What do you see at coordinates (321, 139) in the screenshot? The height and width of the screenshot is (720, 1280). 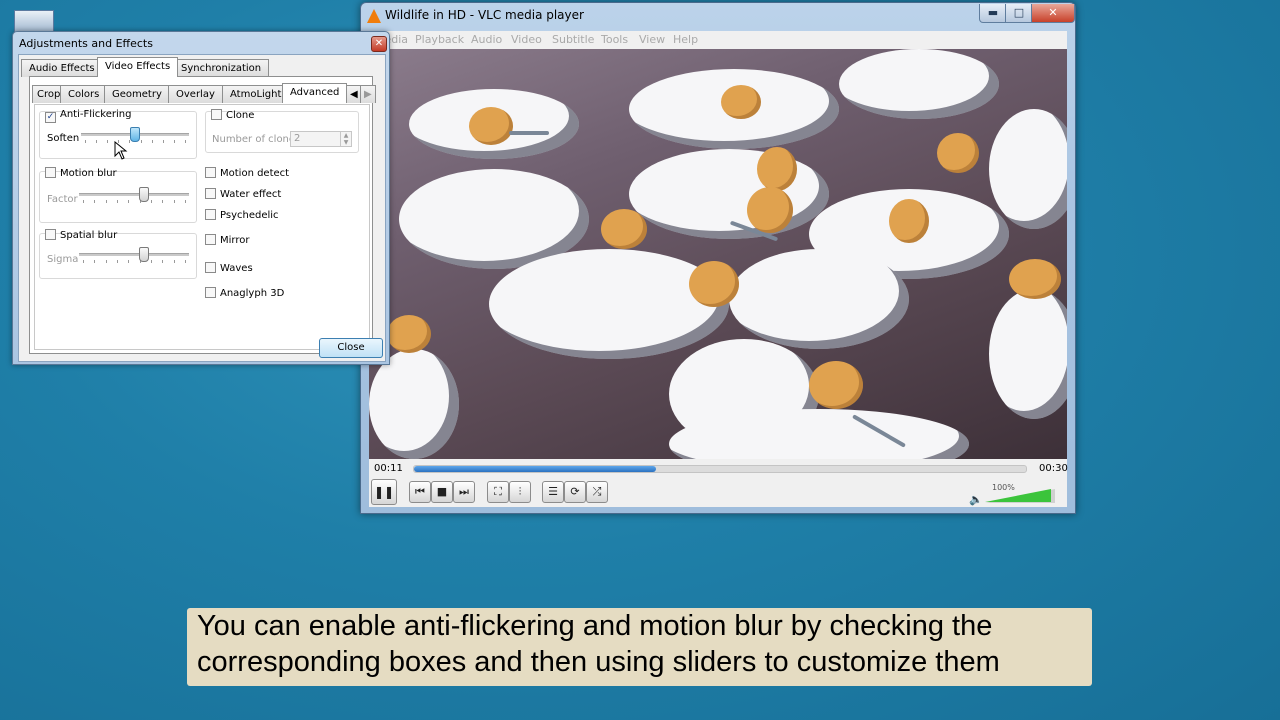 I see `number-of-clones-spinbox: 2 ▲ ▼` at bounding box center [321, 139].